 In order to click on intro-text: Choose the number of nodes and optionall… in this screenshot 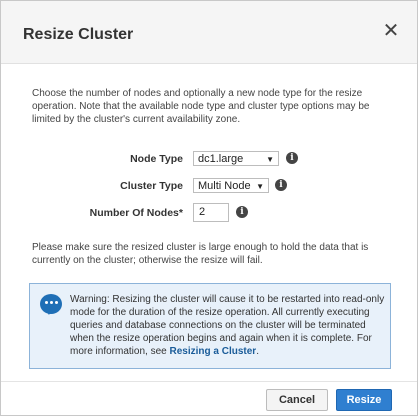, I will do `click(201, 106)`.